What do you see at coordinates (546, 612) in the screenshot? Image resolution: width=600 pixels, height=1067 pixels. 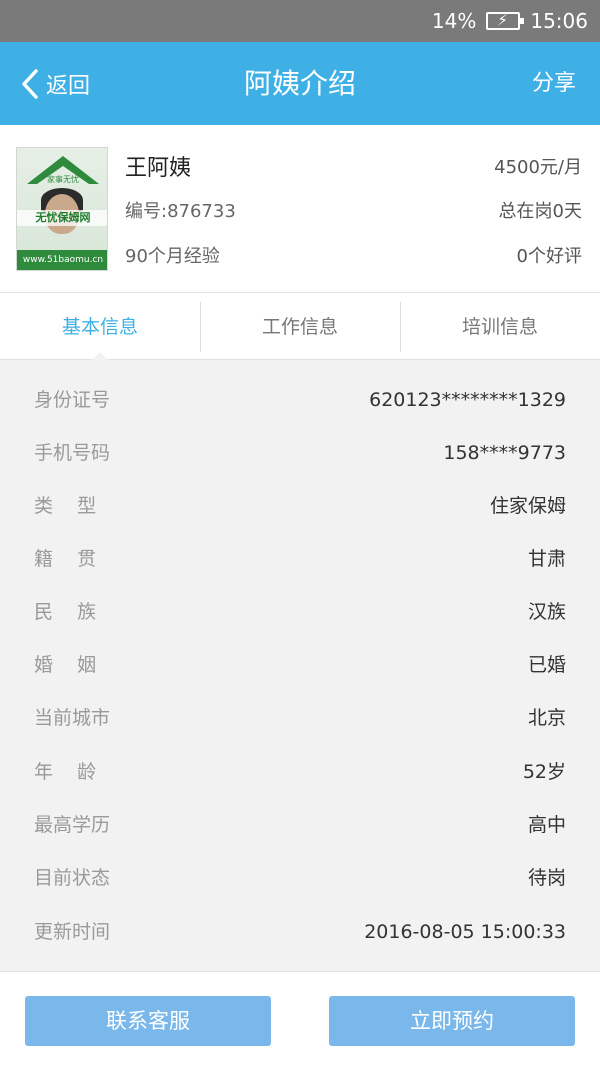 I see `info-value: 汉族` at bounding box center [546, 612].